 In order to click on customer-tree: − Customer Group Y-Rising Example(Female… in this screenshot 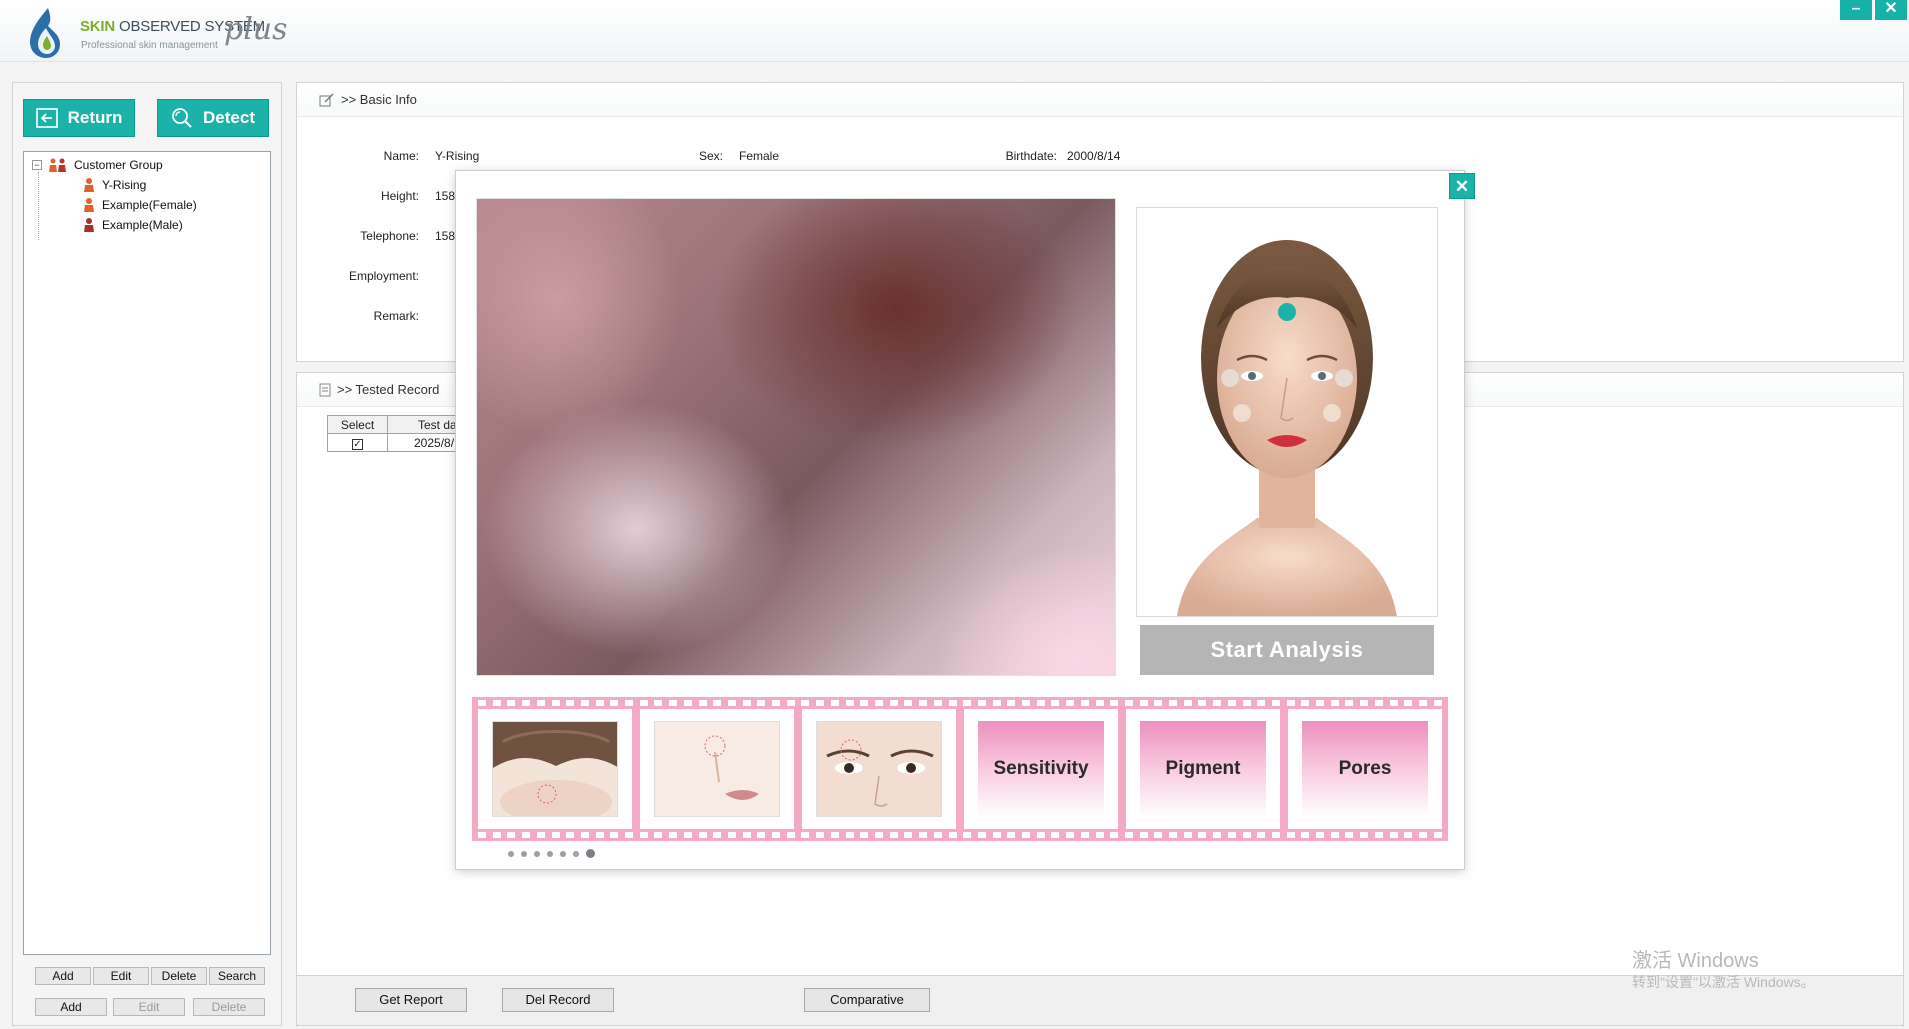, I will do `click(147, 553)`.